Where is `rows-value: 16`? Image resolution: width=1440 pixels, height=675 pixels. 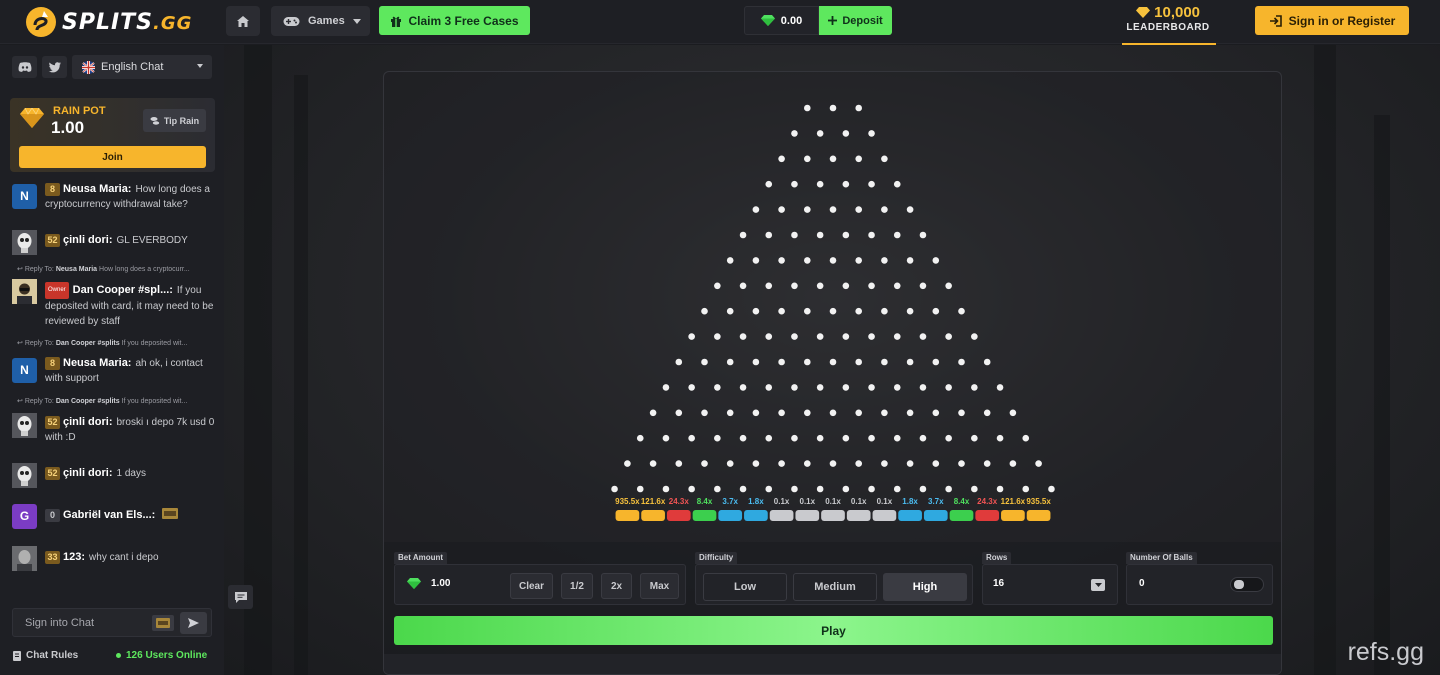 rows-value: 16 is located at coordinates (999, 583).